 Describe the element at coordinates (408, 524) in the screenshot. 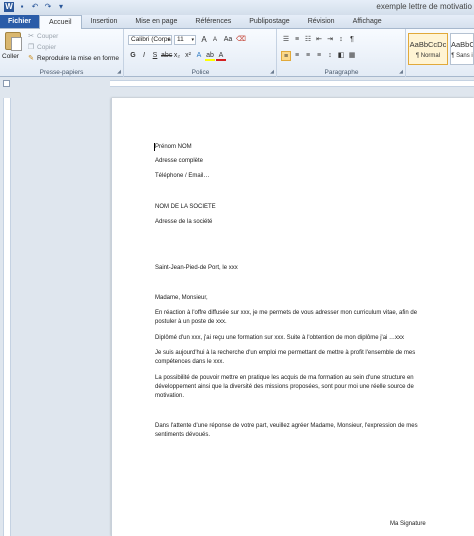

I see `signature: Ma Signature` at that location.